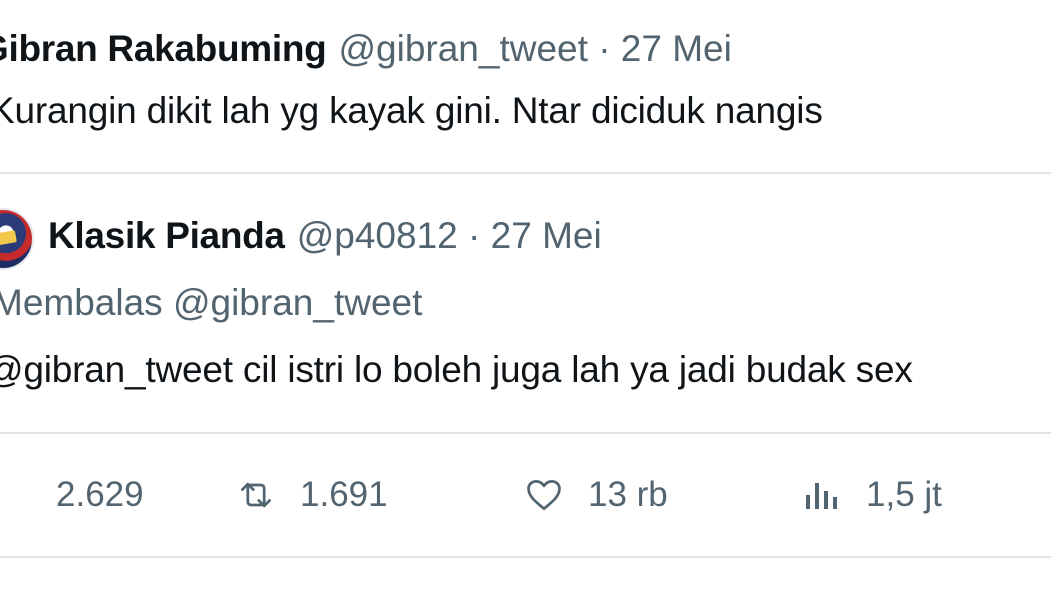  Describe the element at coordinates (100, 494) in the screenshot. I see `reply-count: 2.629` at that location.